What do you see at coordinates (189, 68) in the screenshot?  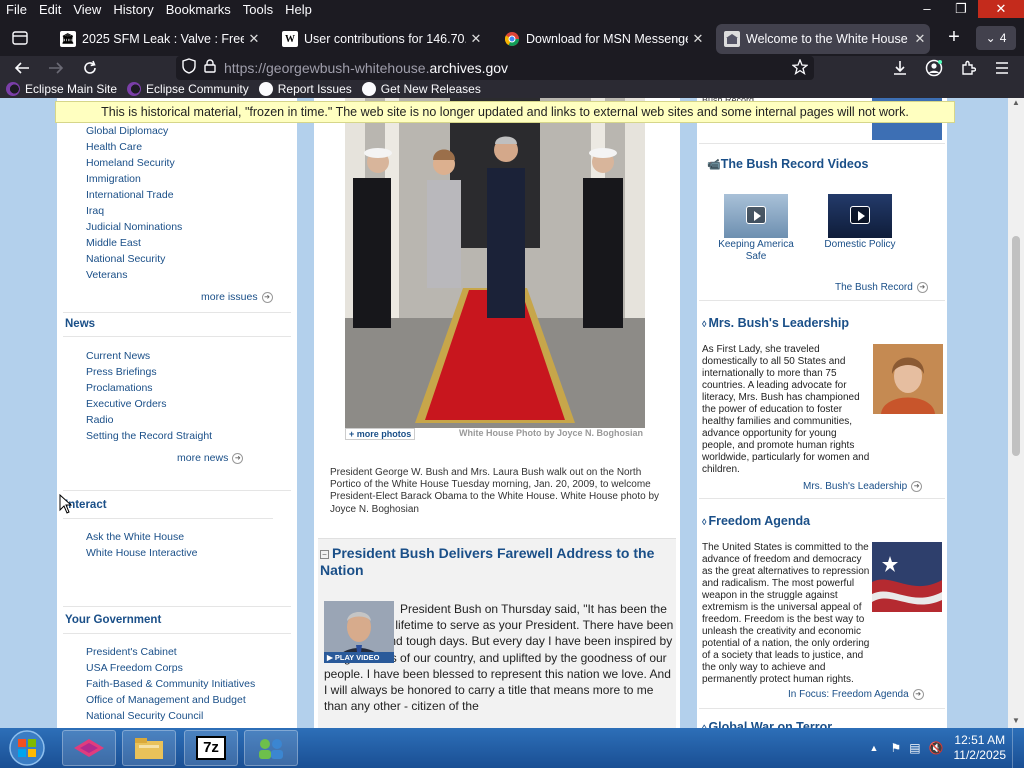 I see `shield-icon` at bounding box center [189, 68].